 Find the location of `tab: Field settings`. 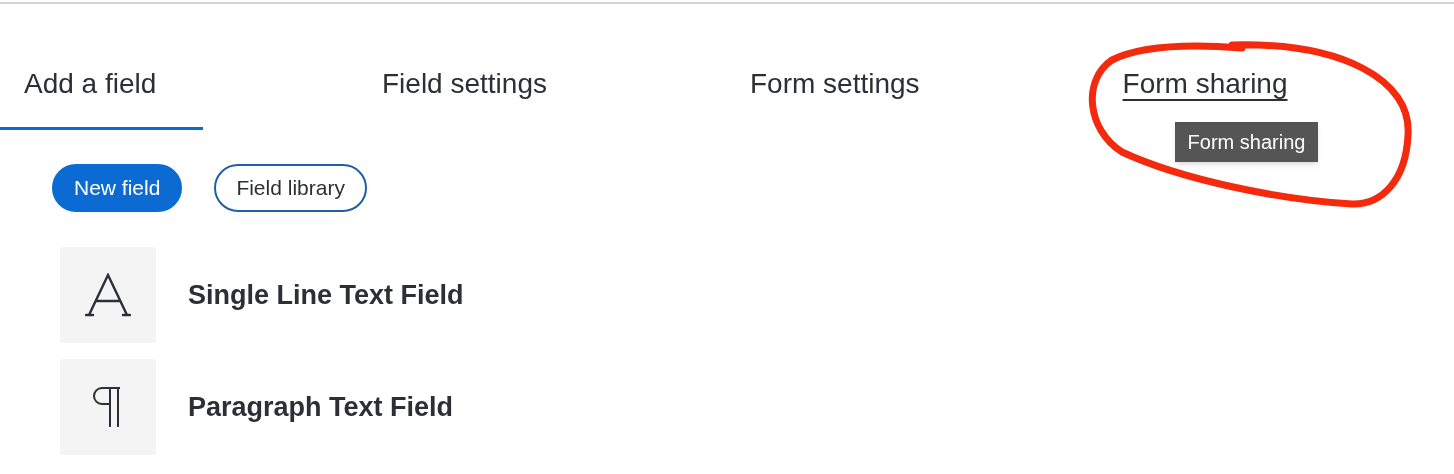

tab: Field settings is located at coordinates (464, 85).